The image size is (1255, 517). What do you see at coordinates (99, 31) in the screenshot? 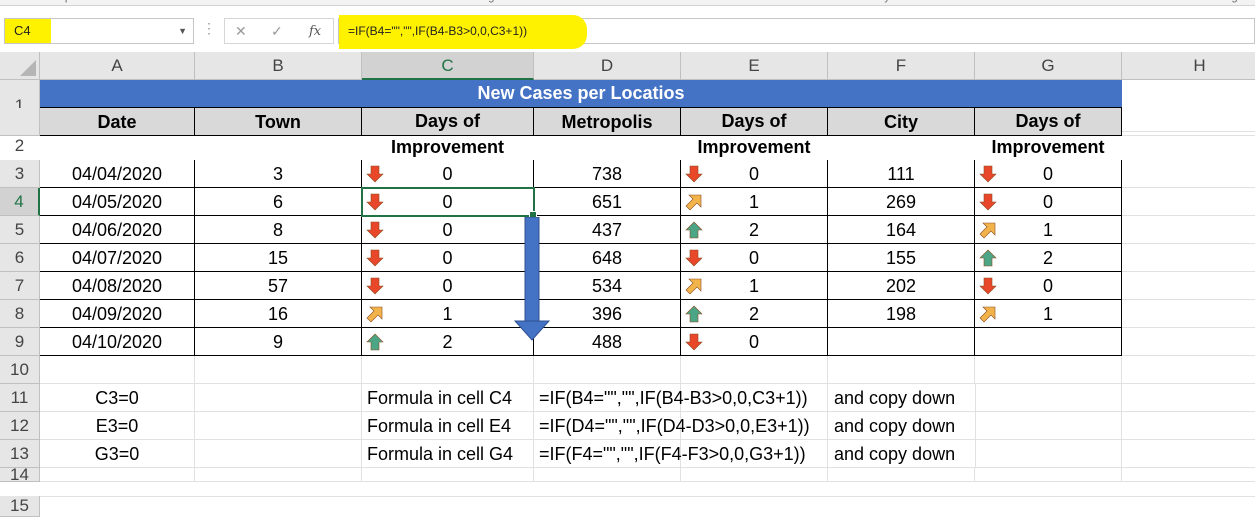
I see `name-box: C4 ▼` at bounding box center [99, 31].